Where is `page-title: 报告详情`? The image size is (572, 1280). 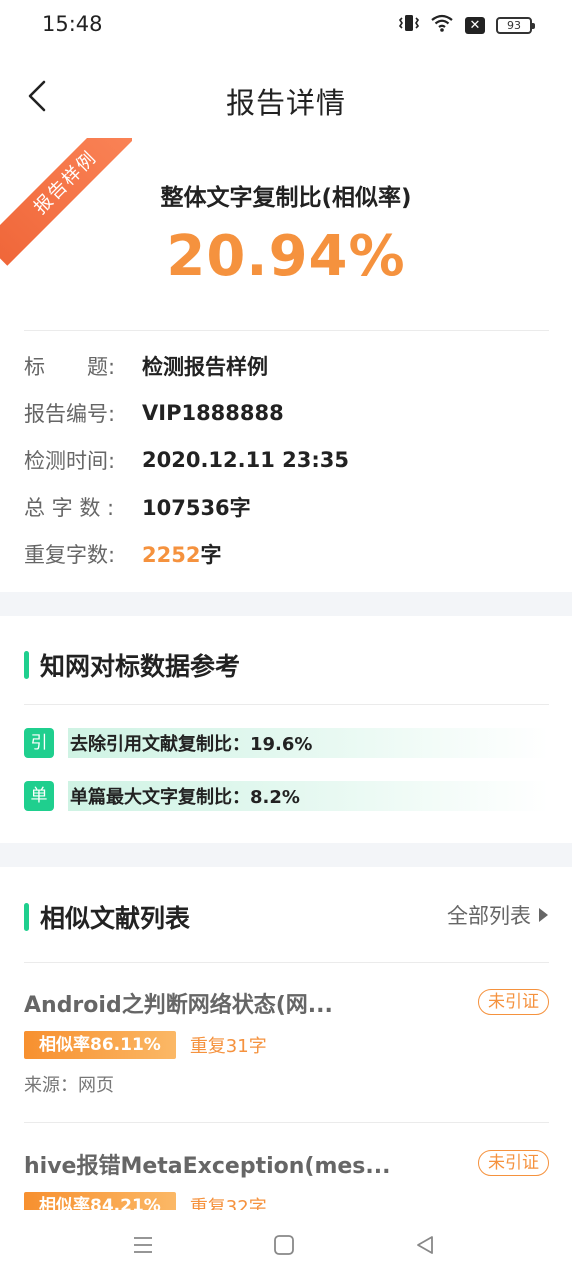
page-title: 报告详情 is located at coordinates (285, 103).